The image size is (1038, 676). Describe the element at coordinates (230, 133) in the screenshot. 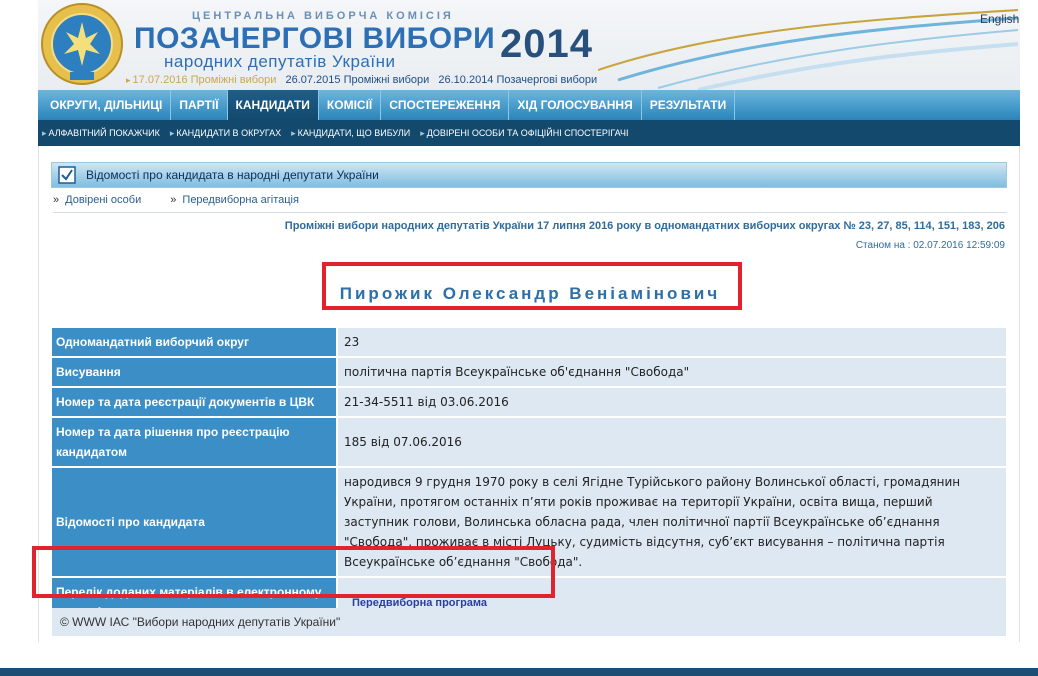

I see `subnav-candidates-in-districts: КАНДИДАТИ В ОКРУГАХ` at that location.